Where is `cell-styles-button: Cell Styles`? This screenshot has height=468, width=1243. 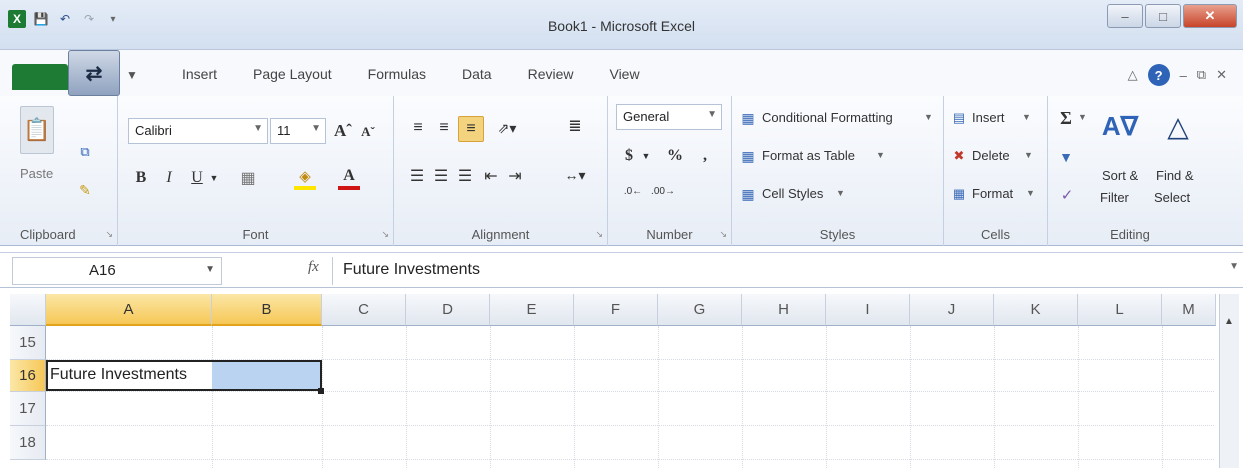
cell-styles-button: Cell Styles is located at coordinates (792, 193).